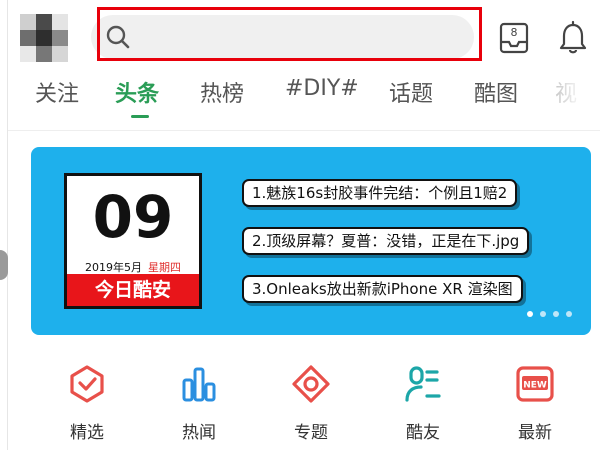  What do you see at coordinates (382, 289) in the screenshot?
I see `headline-item: 3.Onleaks放出新款iPhone XR 渲染图` at bounding box center [382, 289].